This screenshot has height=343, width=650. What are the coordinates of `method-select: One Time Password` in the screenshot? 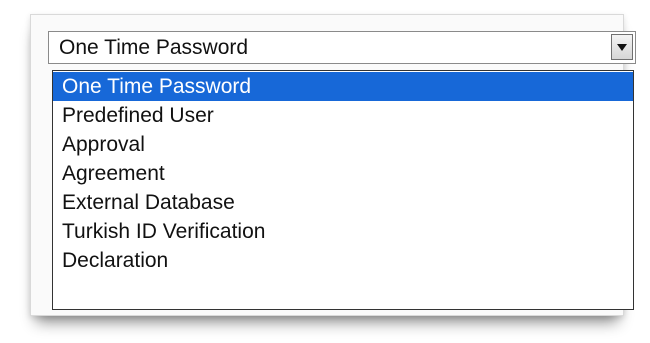 It's located at (342, 47).